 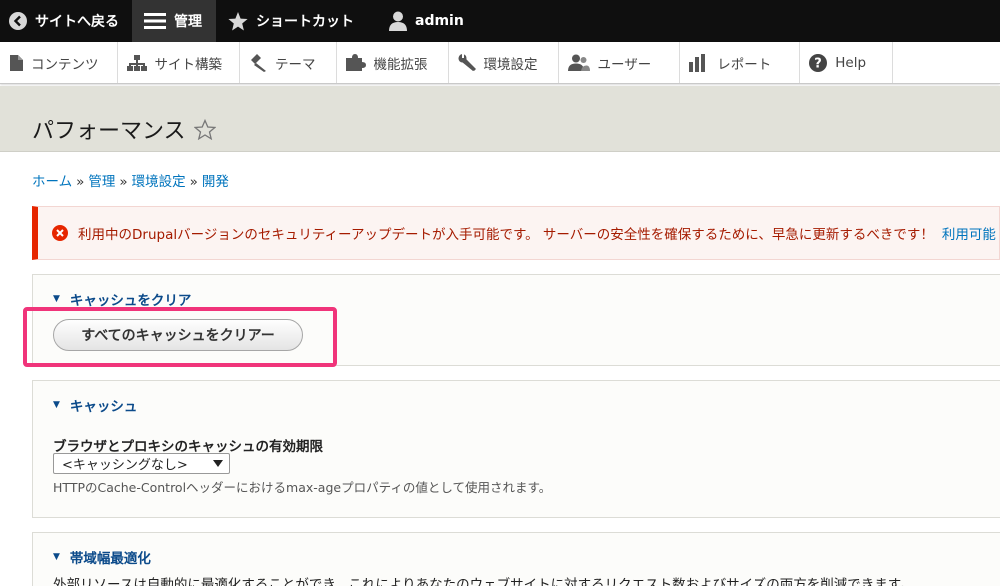 What do you see at coordinates (851, 62) in the screenshot?
I see `tray-item-label: Help` at bounding box center [851, 62].